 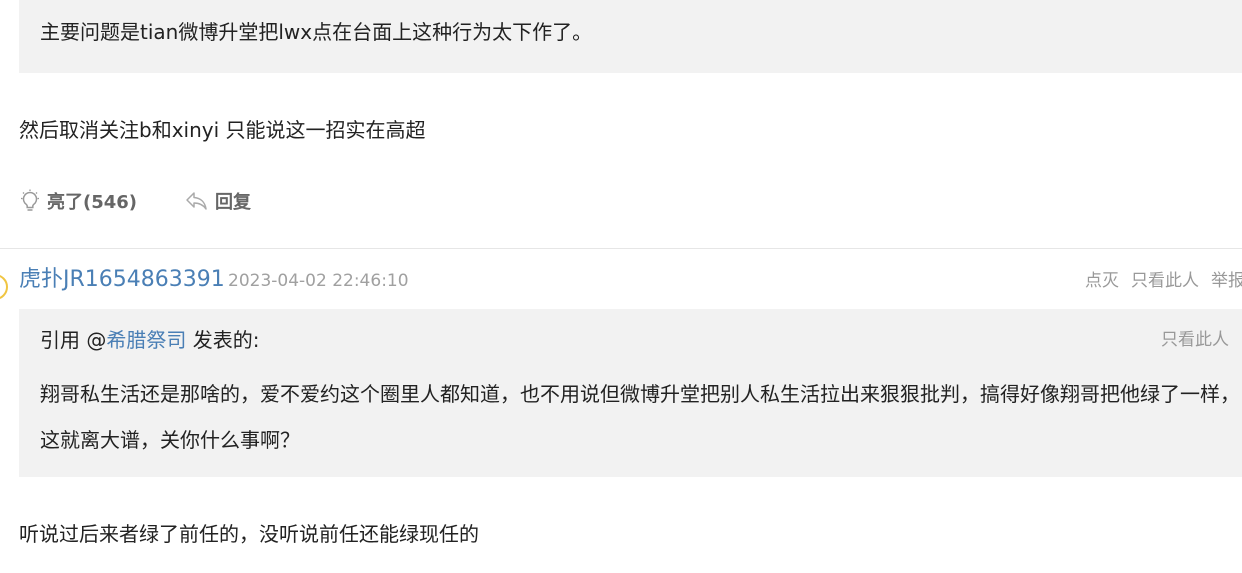 I want to click on reply-content: 然后取消关注b和xinyi 只能说这一招实在高超, so click(x=222, y=130).